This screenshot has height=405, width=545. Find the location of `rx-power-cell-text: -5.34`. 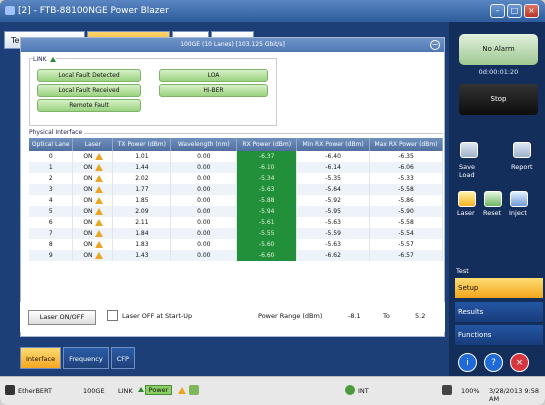

rx-power-cell-text: -5.34 is located at coordinates (266, 178).